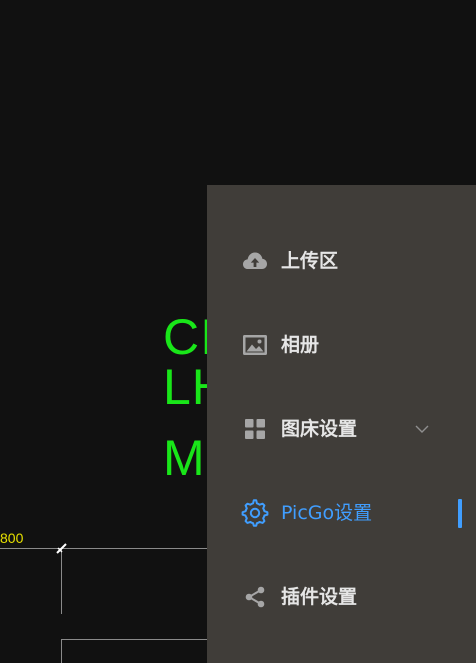 Image resolution: width=476 pixels, height=663 pixels. What do you see at coordinates (319, 429) in the screenshot?
I see `sidebar-item-picbed-settings-label: 图床设置` at bounding box center [319, 429].